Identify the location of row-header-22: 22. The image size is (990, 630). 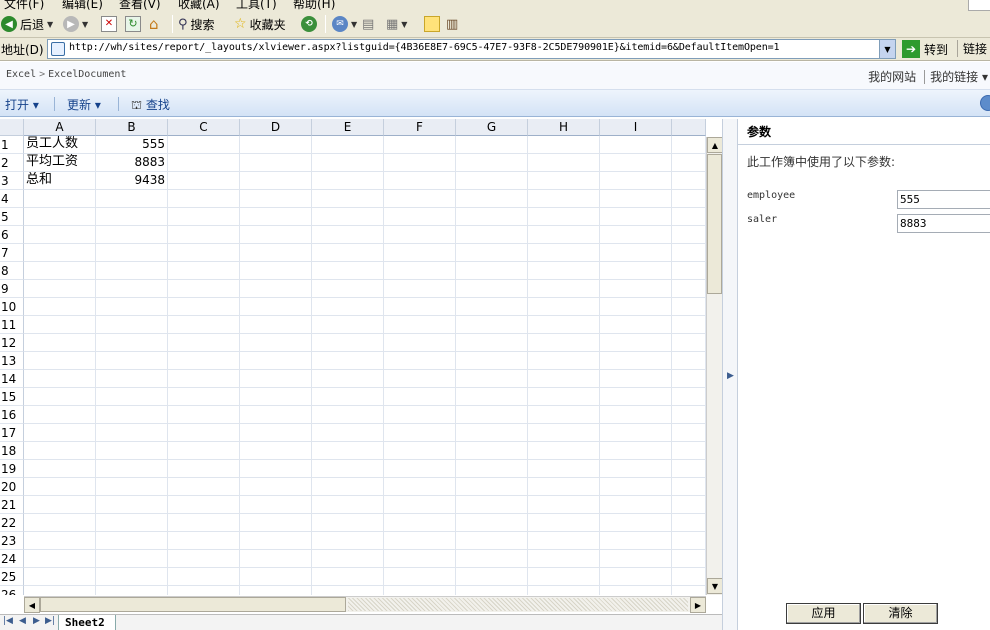
(12, 523).